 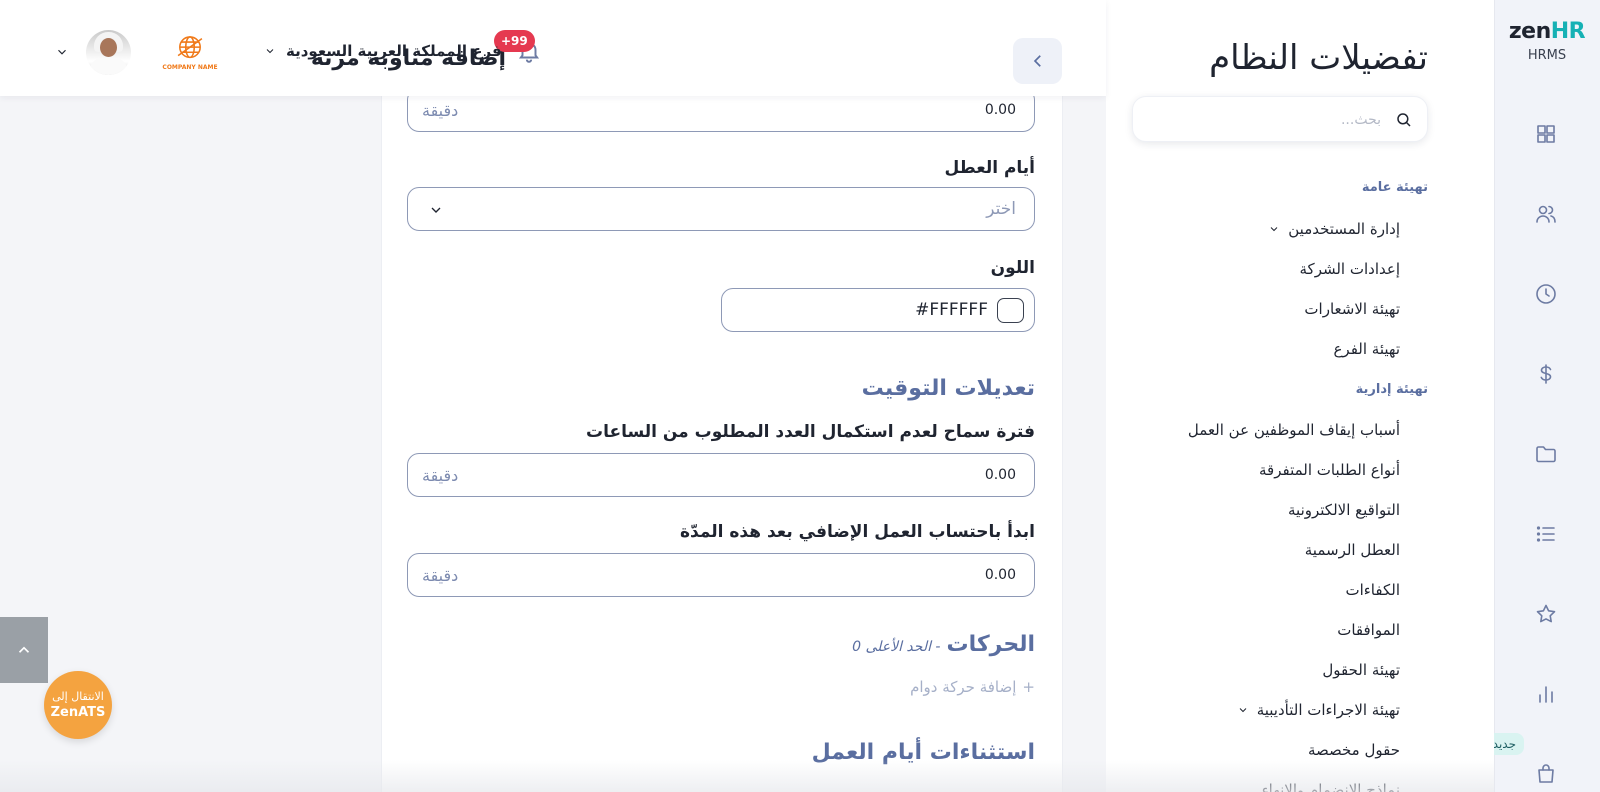 I want to click on workday-exceptions-heading: استثناءات أيام العمل, so click(x=923, y=752).